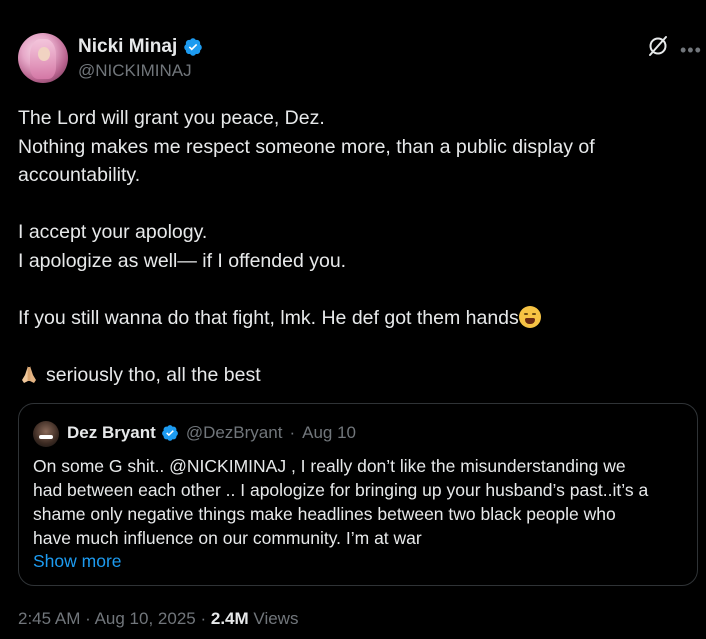  I want to click on show-more-link: Show more, so click(77, 561).